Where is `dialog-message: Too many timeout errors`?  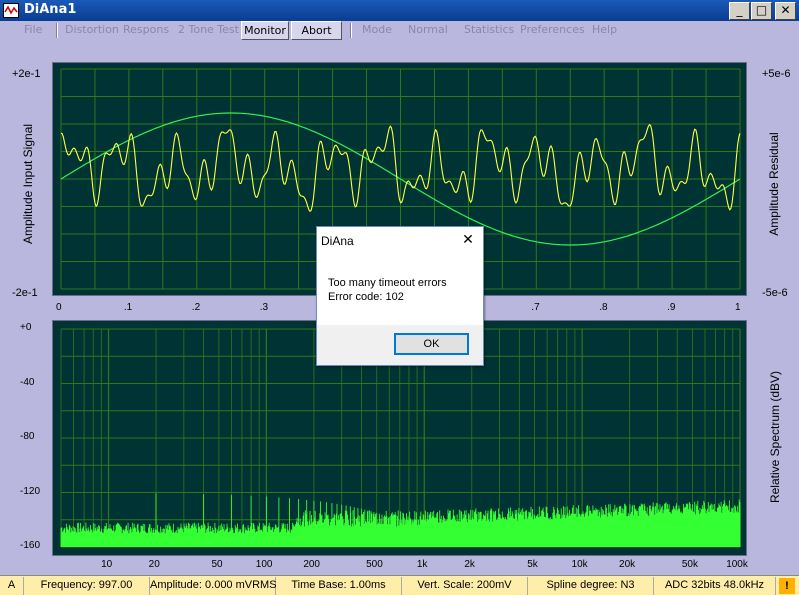
dialog-message: Too many timeout errors is located at coordinates (387, 283).